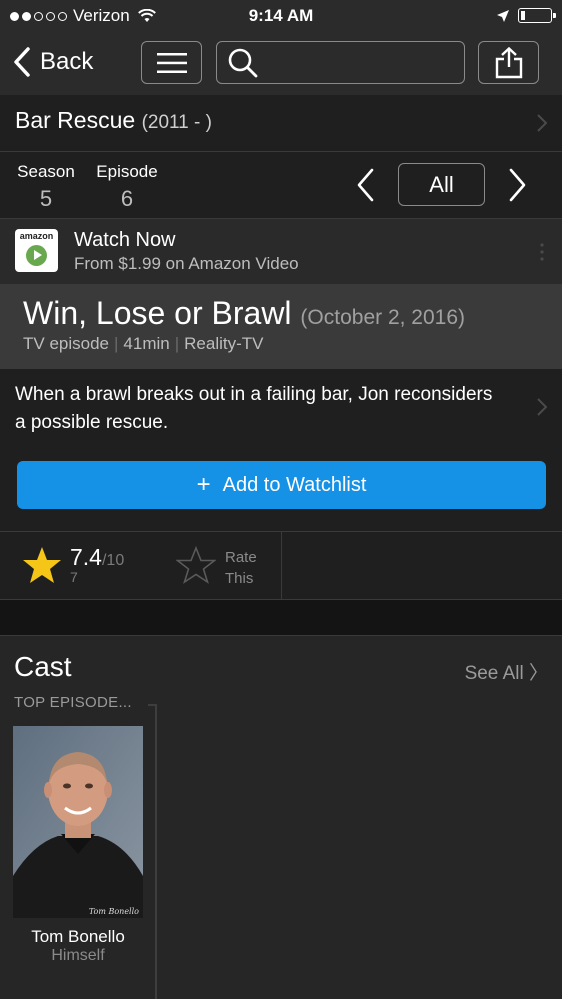  What do you see at coordinates (383, 317) in the screenshot?
I see `episode-date: (October 2, 2016)` at bounding box center [383, 317].